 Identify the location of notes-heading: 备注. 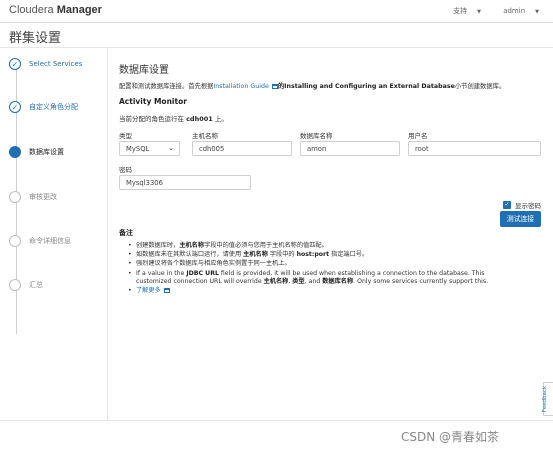
(126, 233).